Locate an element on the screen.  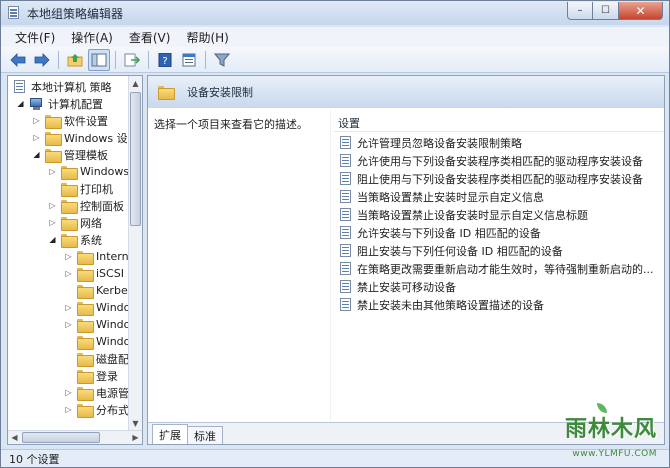
policy-icon is located at coordinates (19, 86).